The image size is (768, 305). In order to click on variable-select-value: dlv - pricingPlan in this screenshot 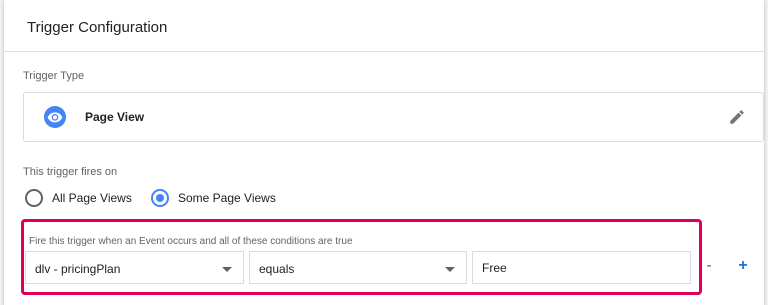, I will do `click(78, 269)`.